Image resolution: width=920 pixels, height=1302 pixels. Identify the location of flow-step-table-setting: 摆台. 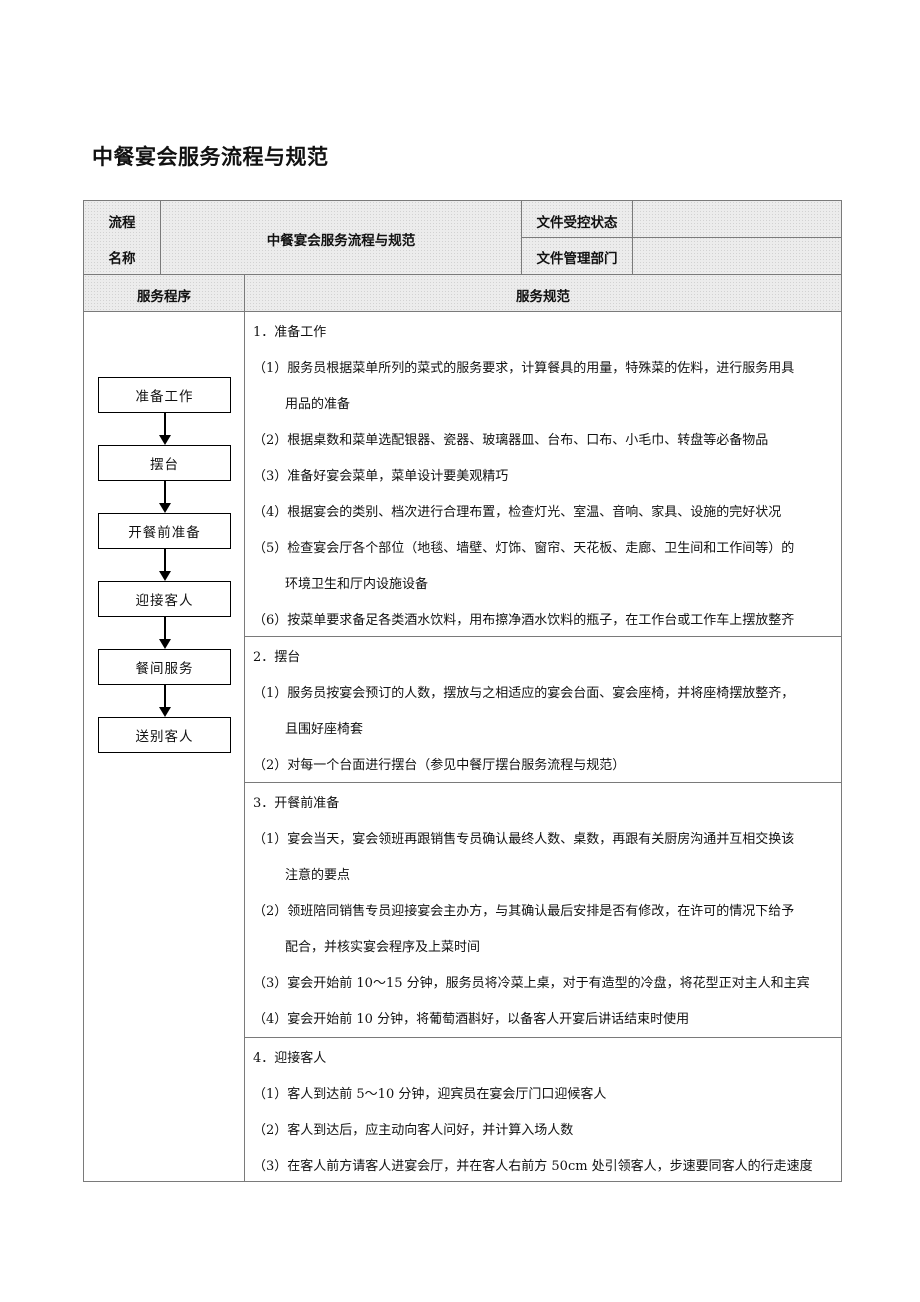
(164, 463).